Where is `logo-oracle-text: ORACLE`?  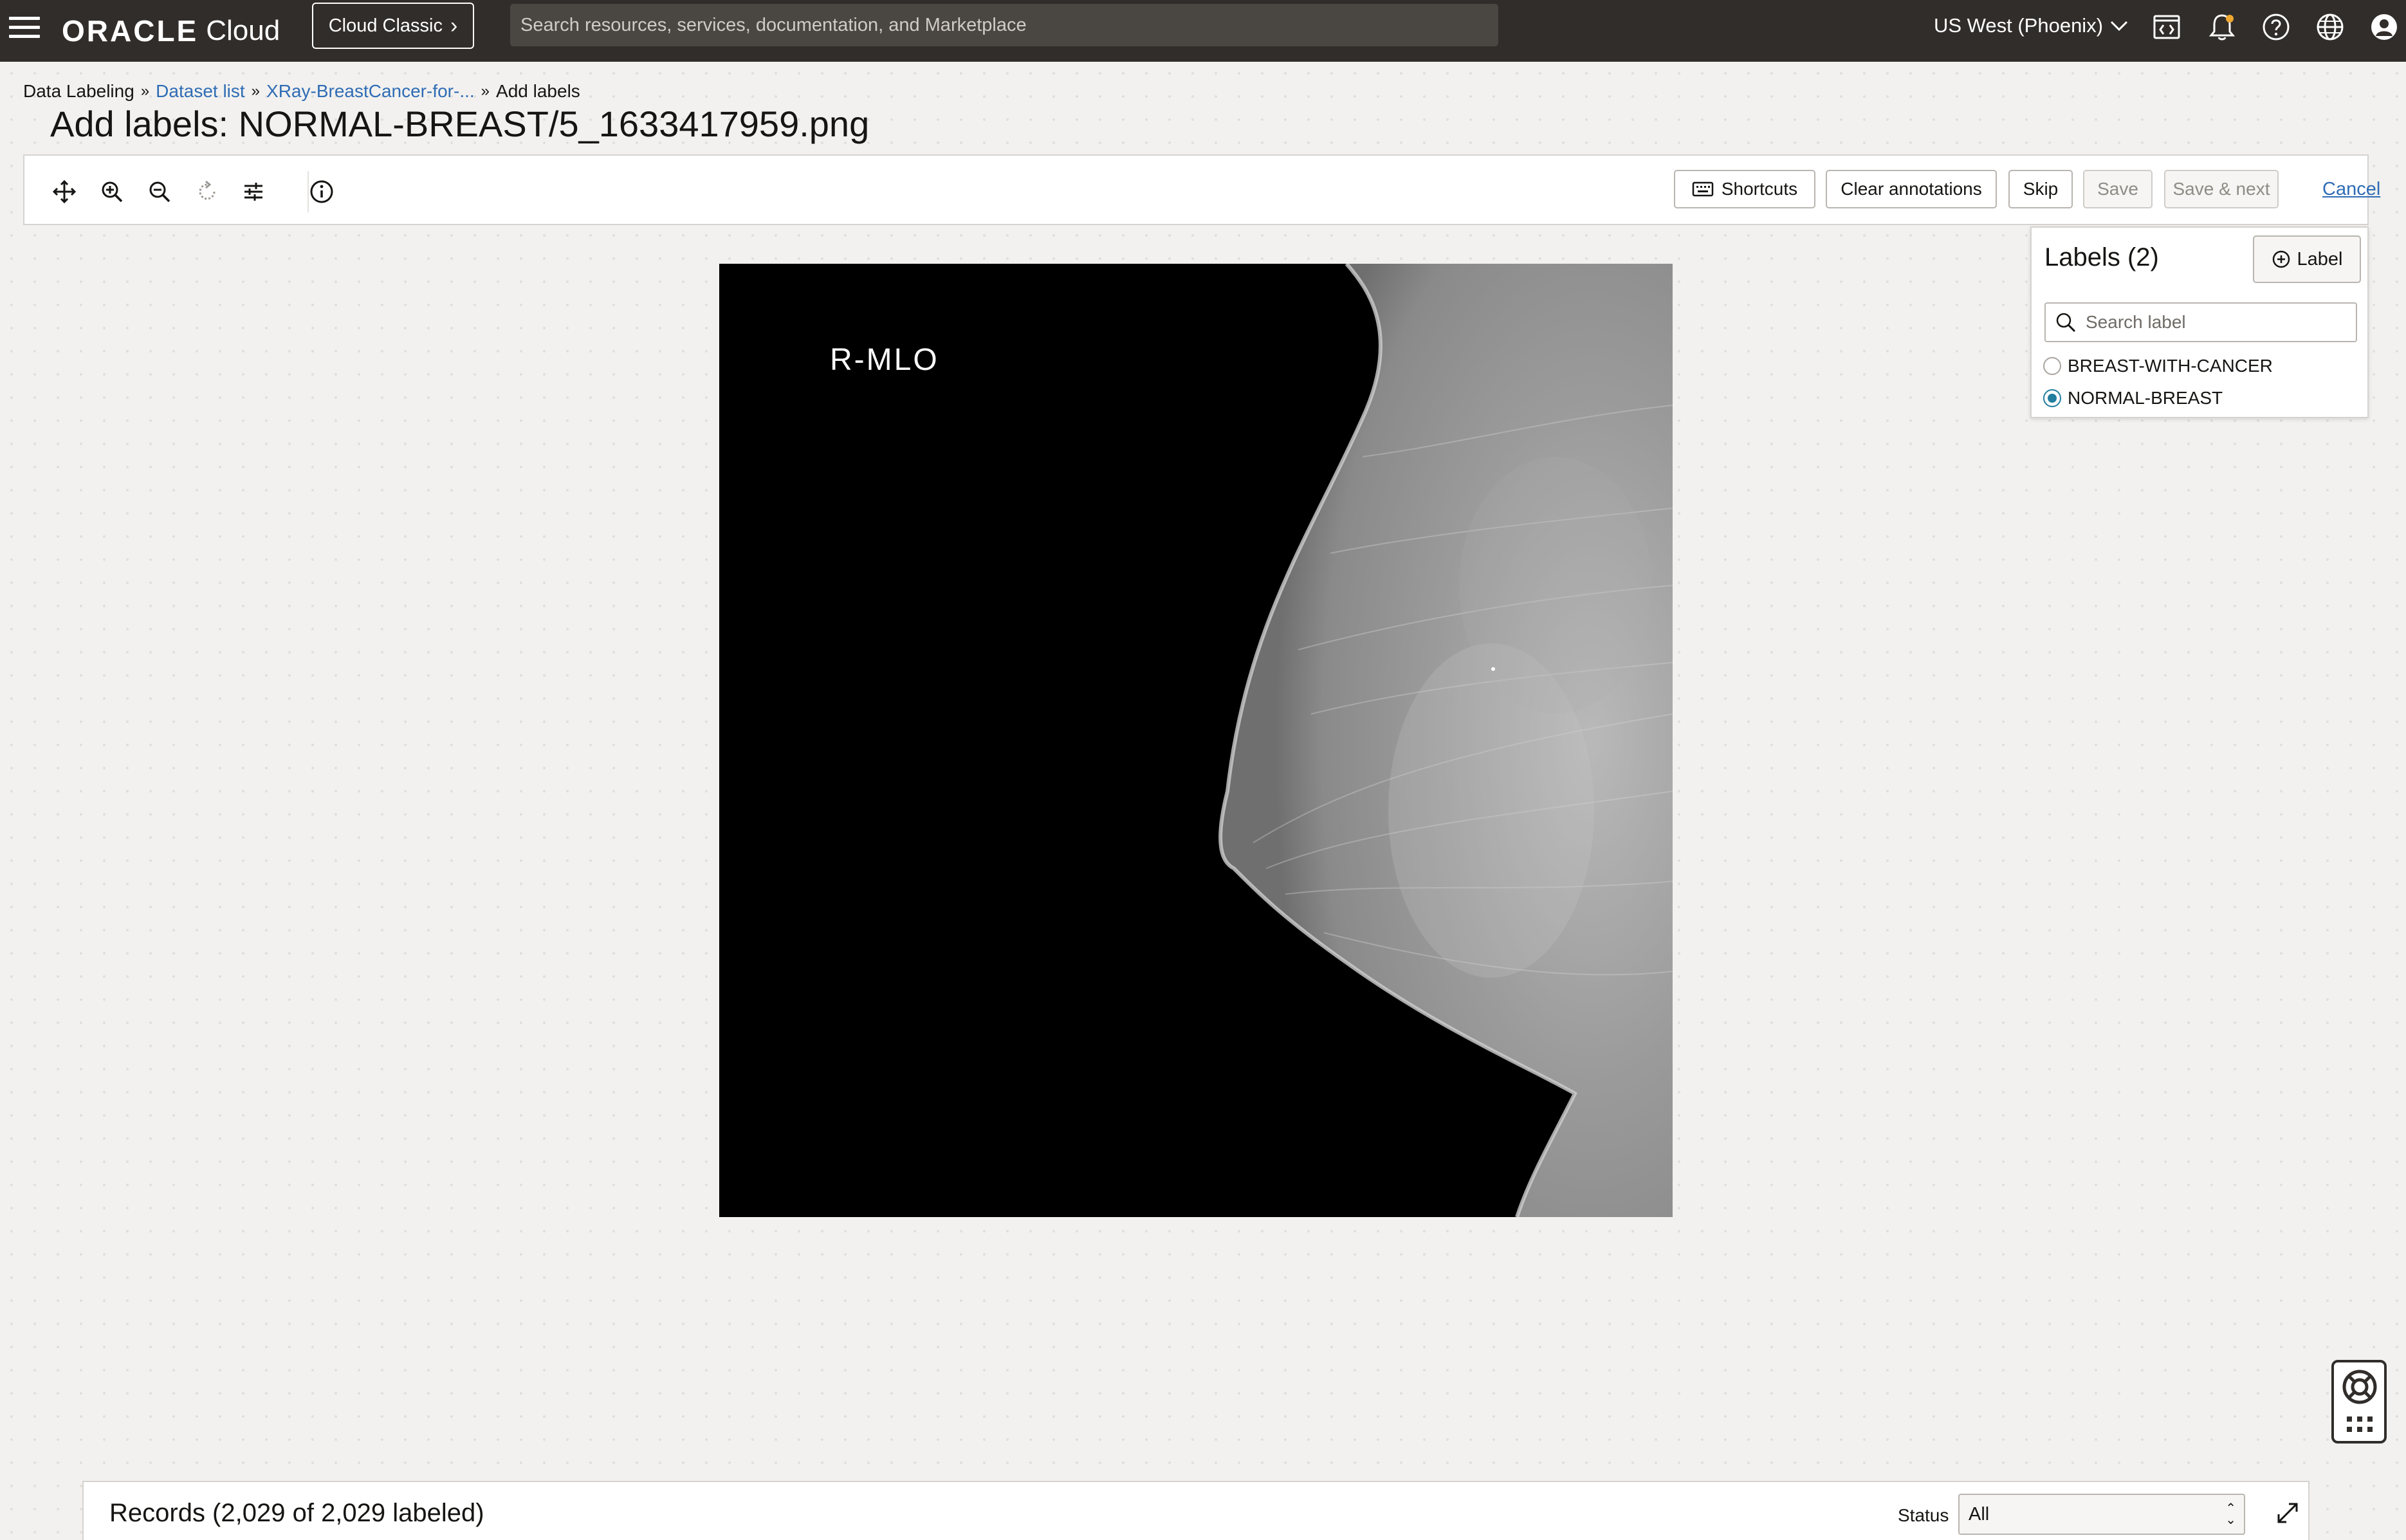
logo-oracle-text: ORACLE is located at coordinates (130, 31).